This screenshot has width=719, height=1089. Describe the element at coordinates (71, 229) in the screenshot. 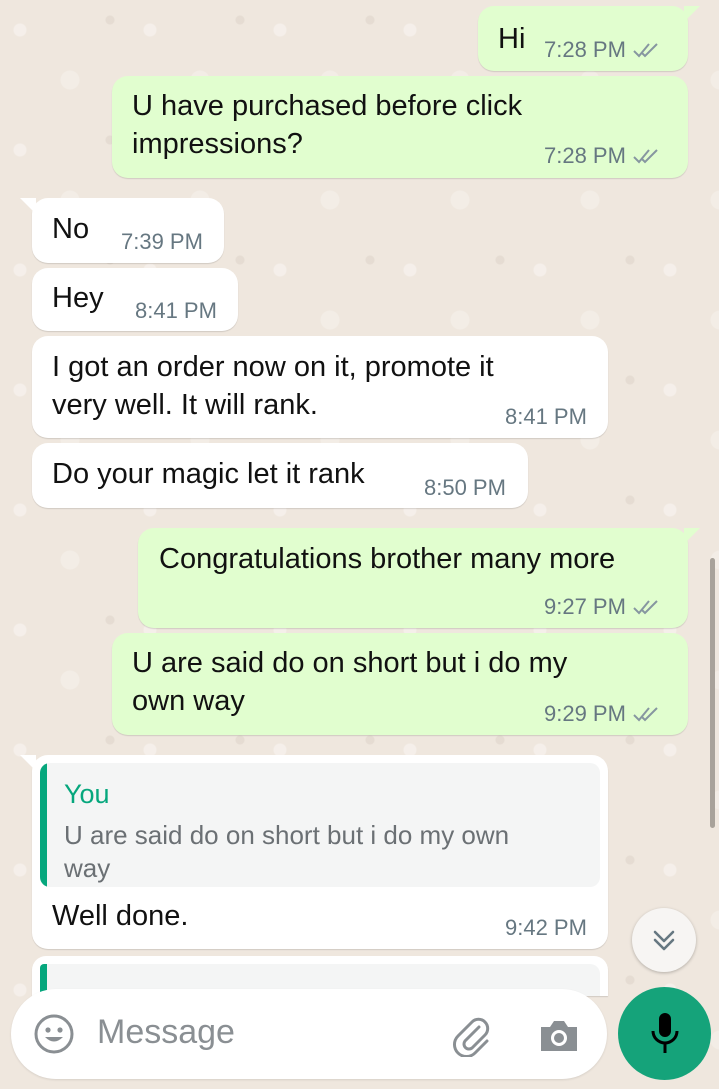

I see `message-text: No` at that location.